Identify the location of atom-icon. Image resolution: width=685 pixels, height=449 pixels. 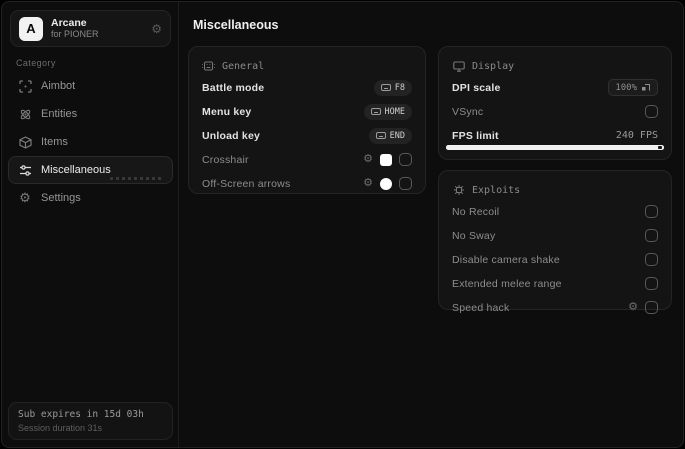
(25, 114).